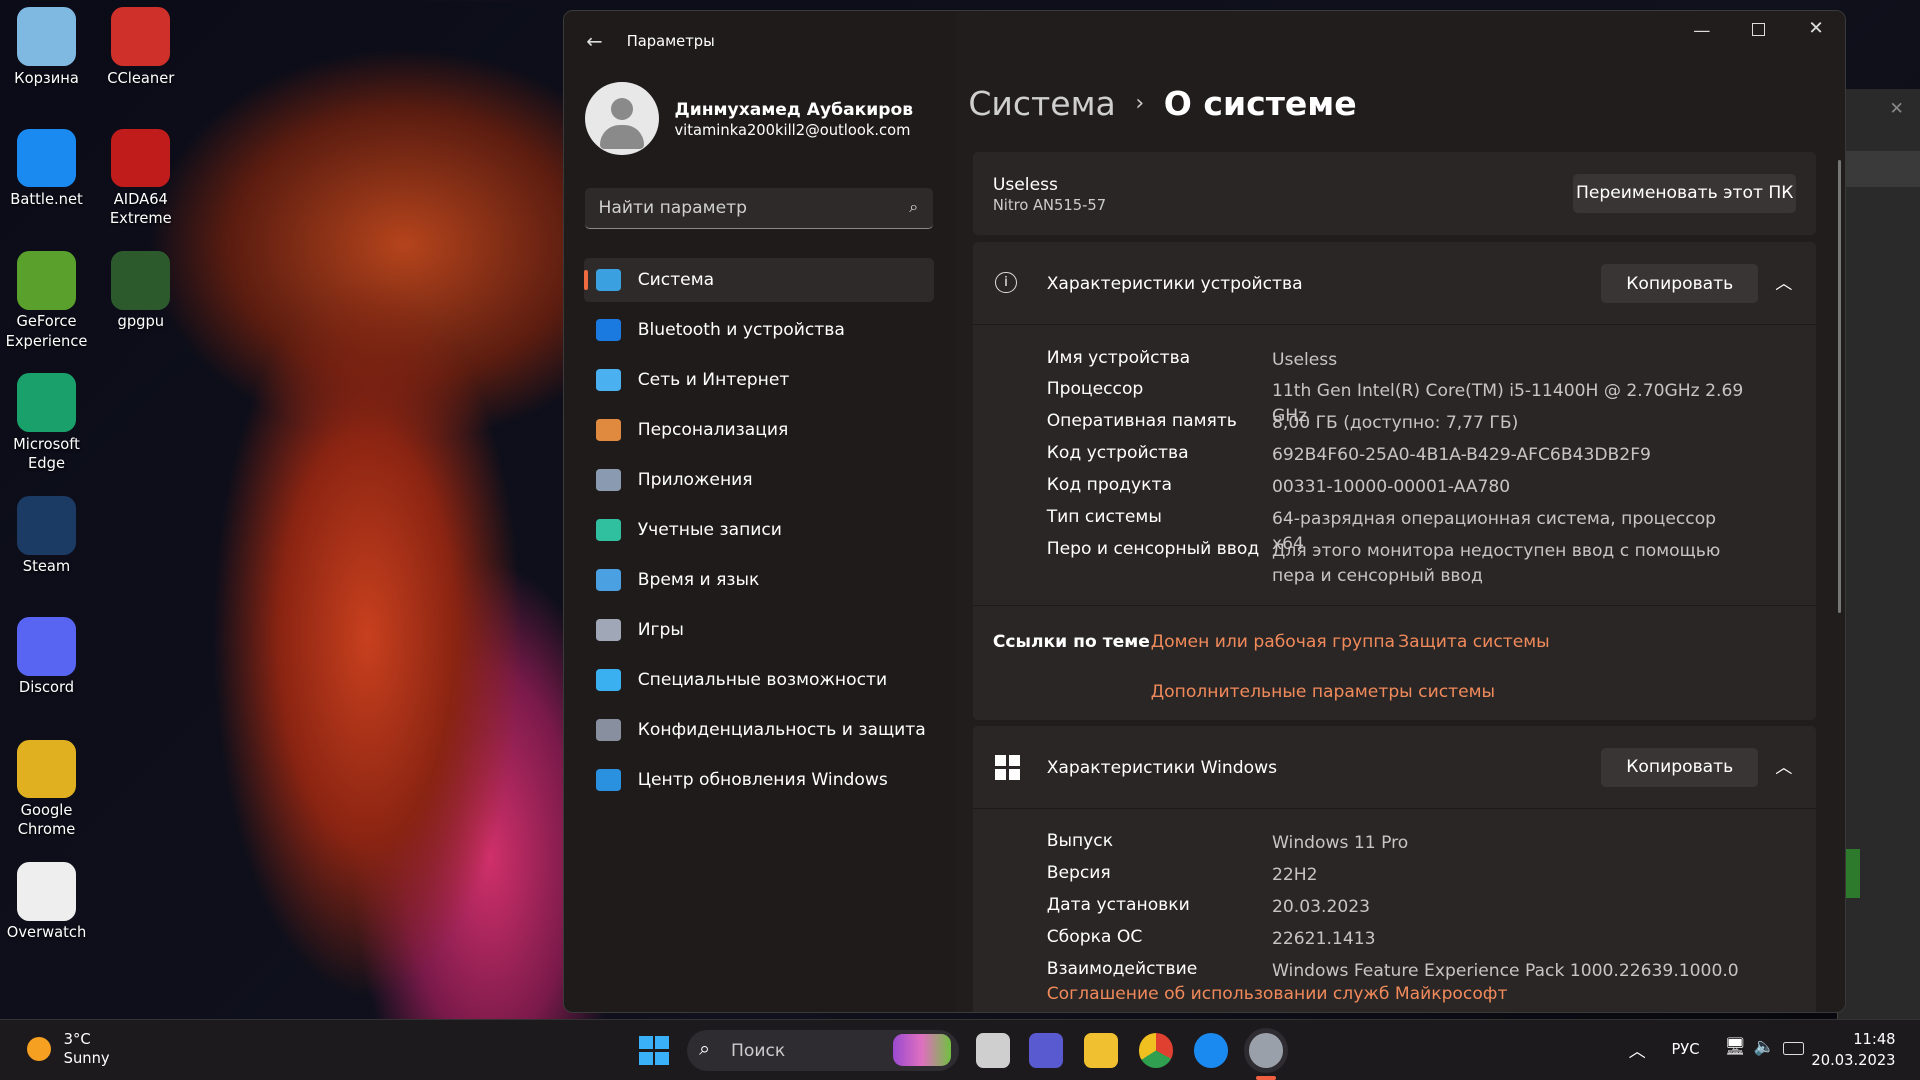 This screenshot has width=1920, height=1080. Describe the element at coordinates (1763, 1047) in the screenshot. I see `volume-icon: 🔈` at that location.